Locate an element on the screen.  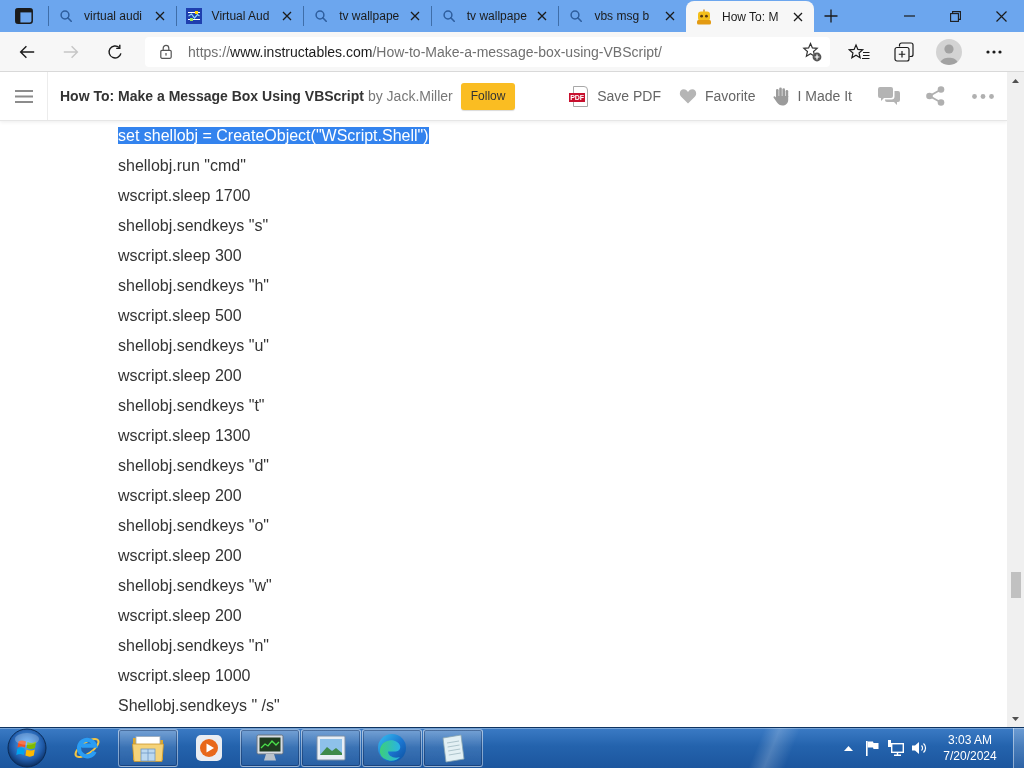
code-line: shellobj.sendkeys "s" is located at coordinates (193, 225).